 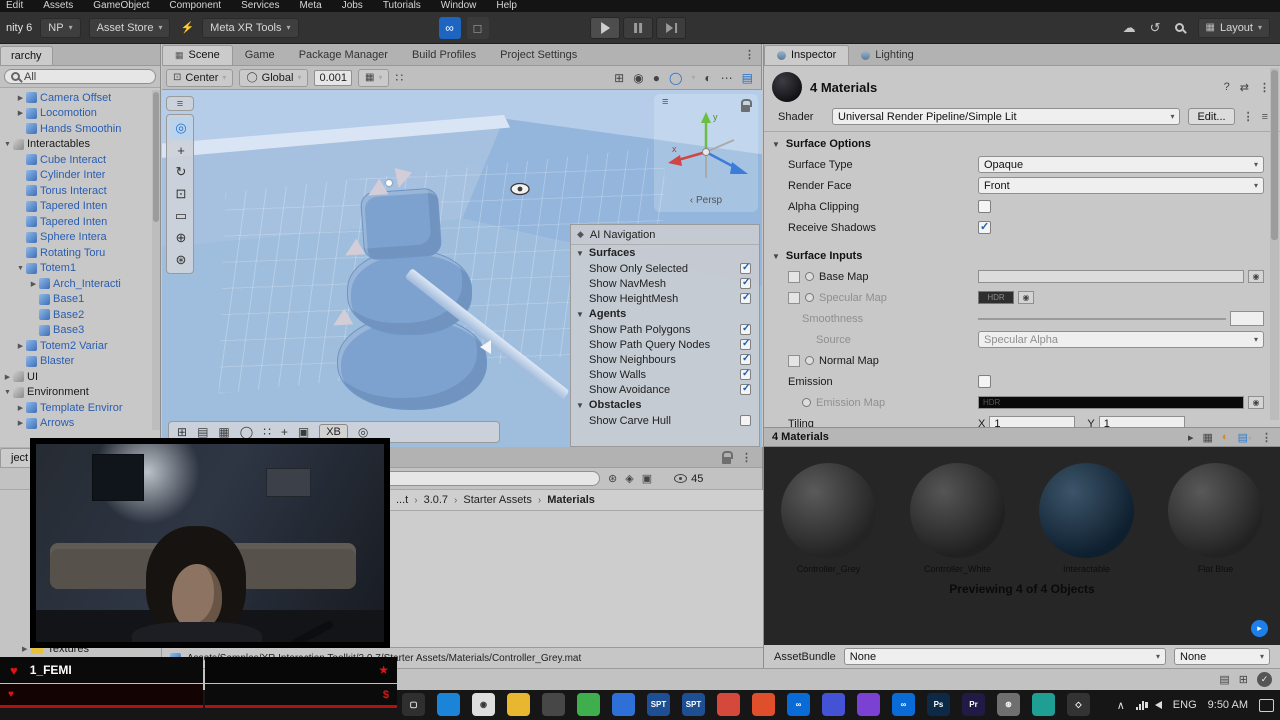 I want to click on progress-check-icon: ✓, so click(x=1264, y=679).